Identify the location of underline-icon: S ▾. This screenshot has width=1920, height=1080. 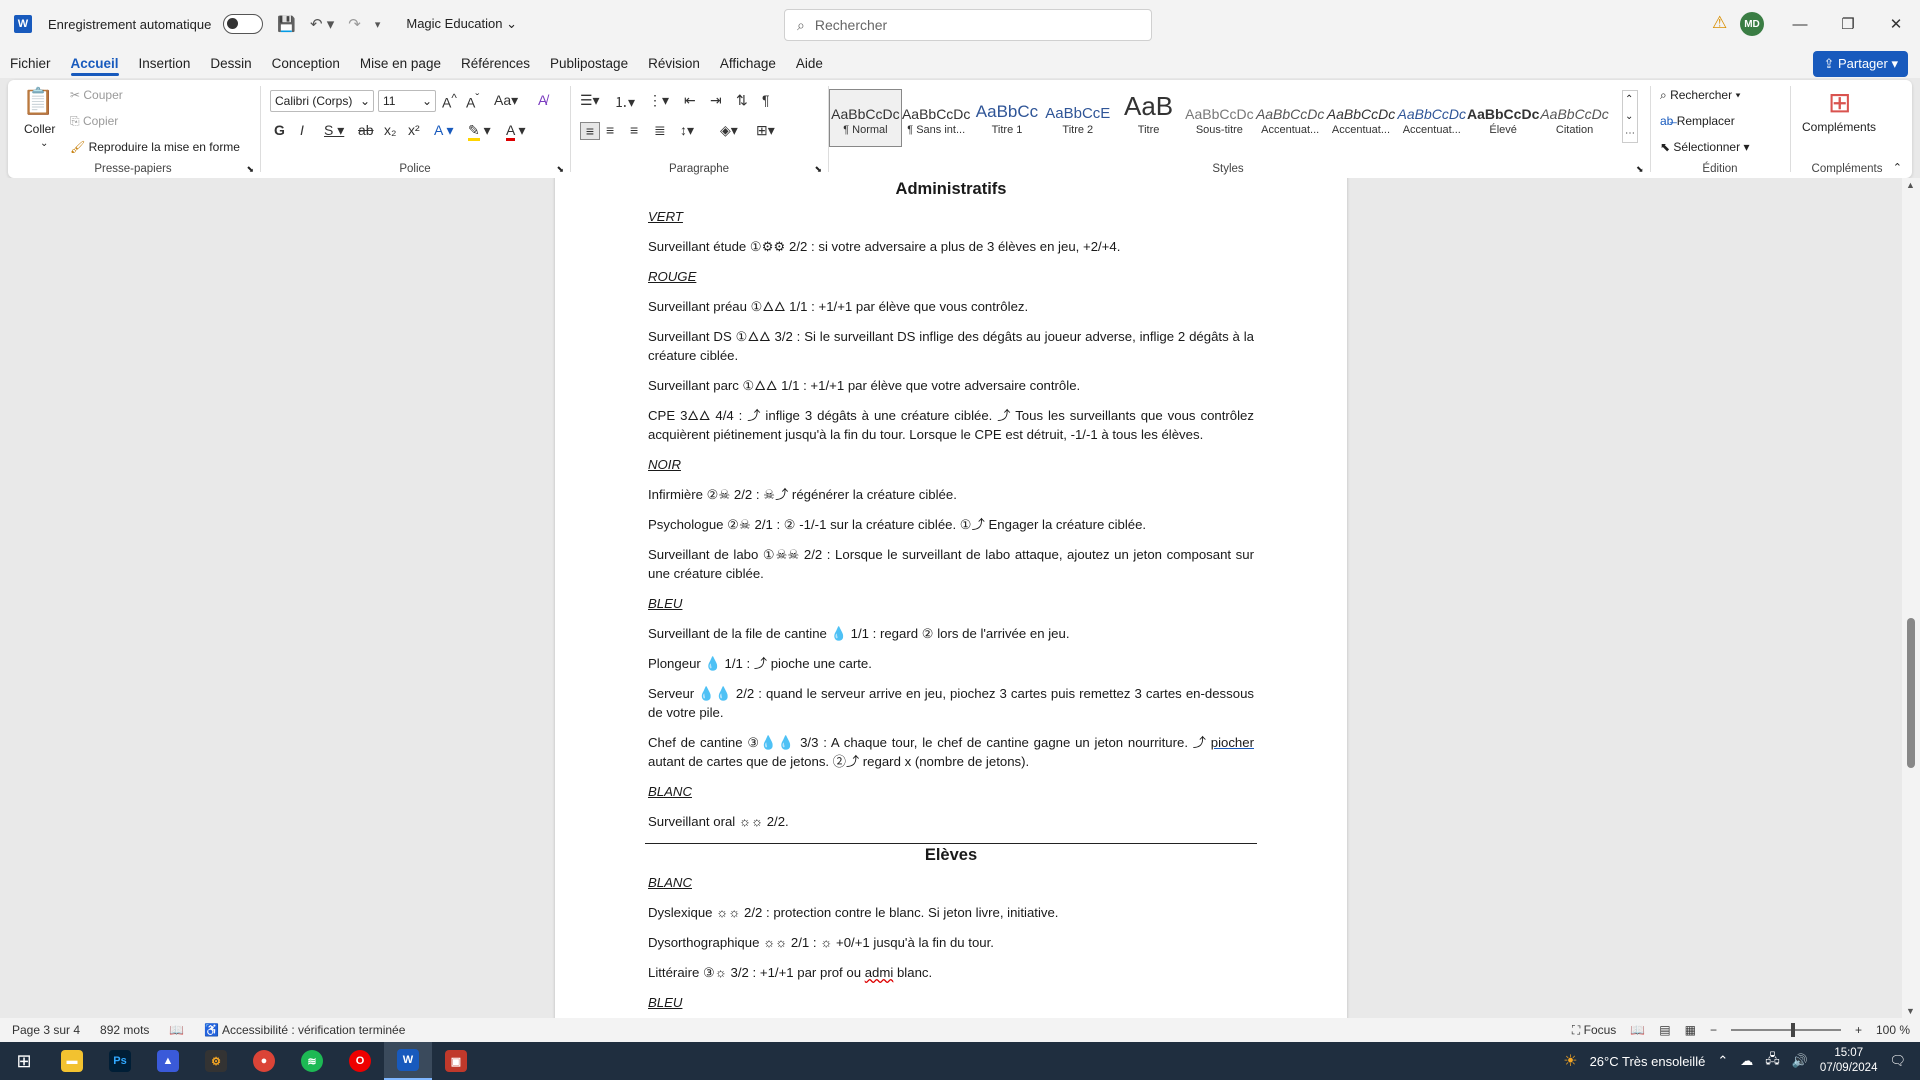
(334, 130).